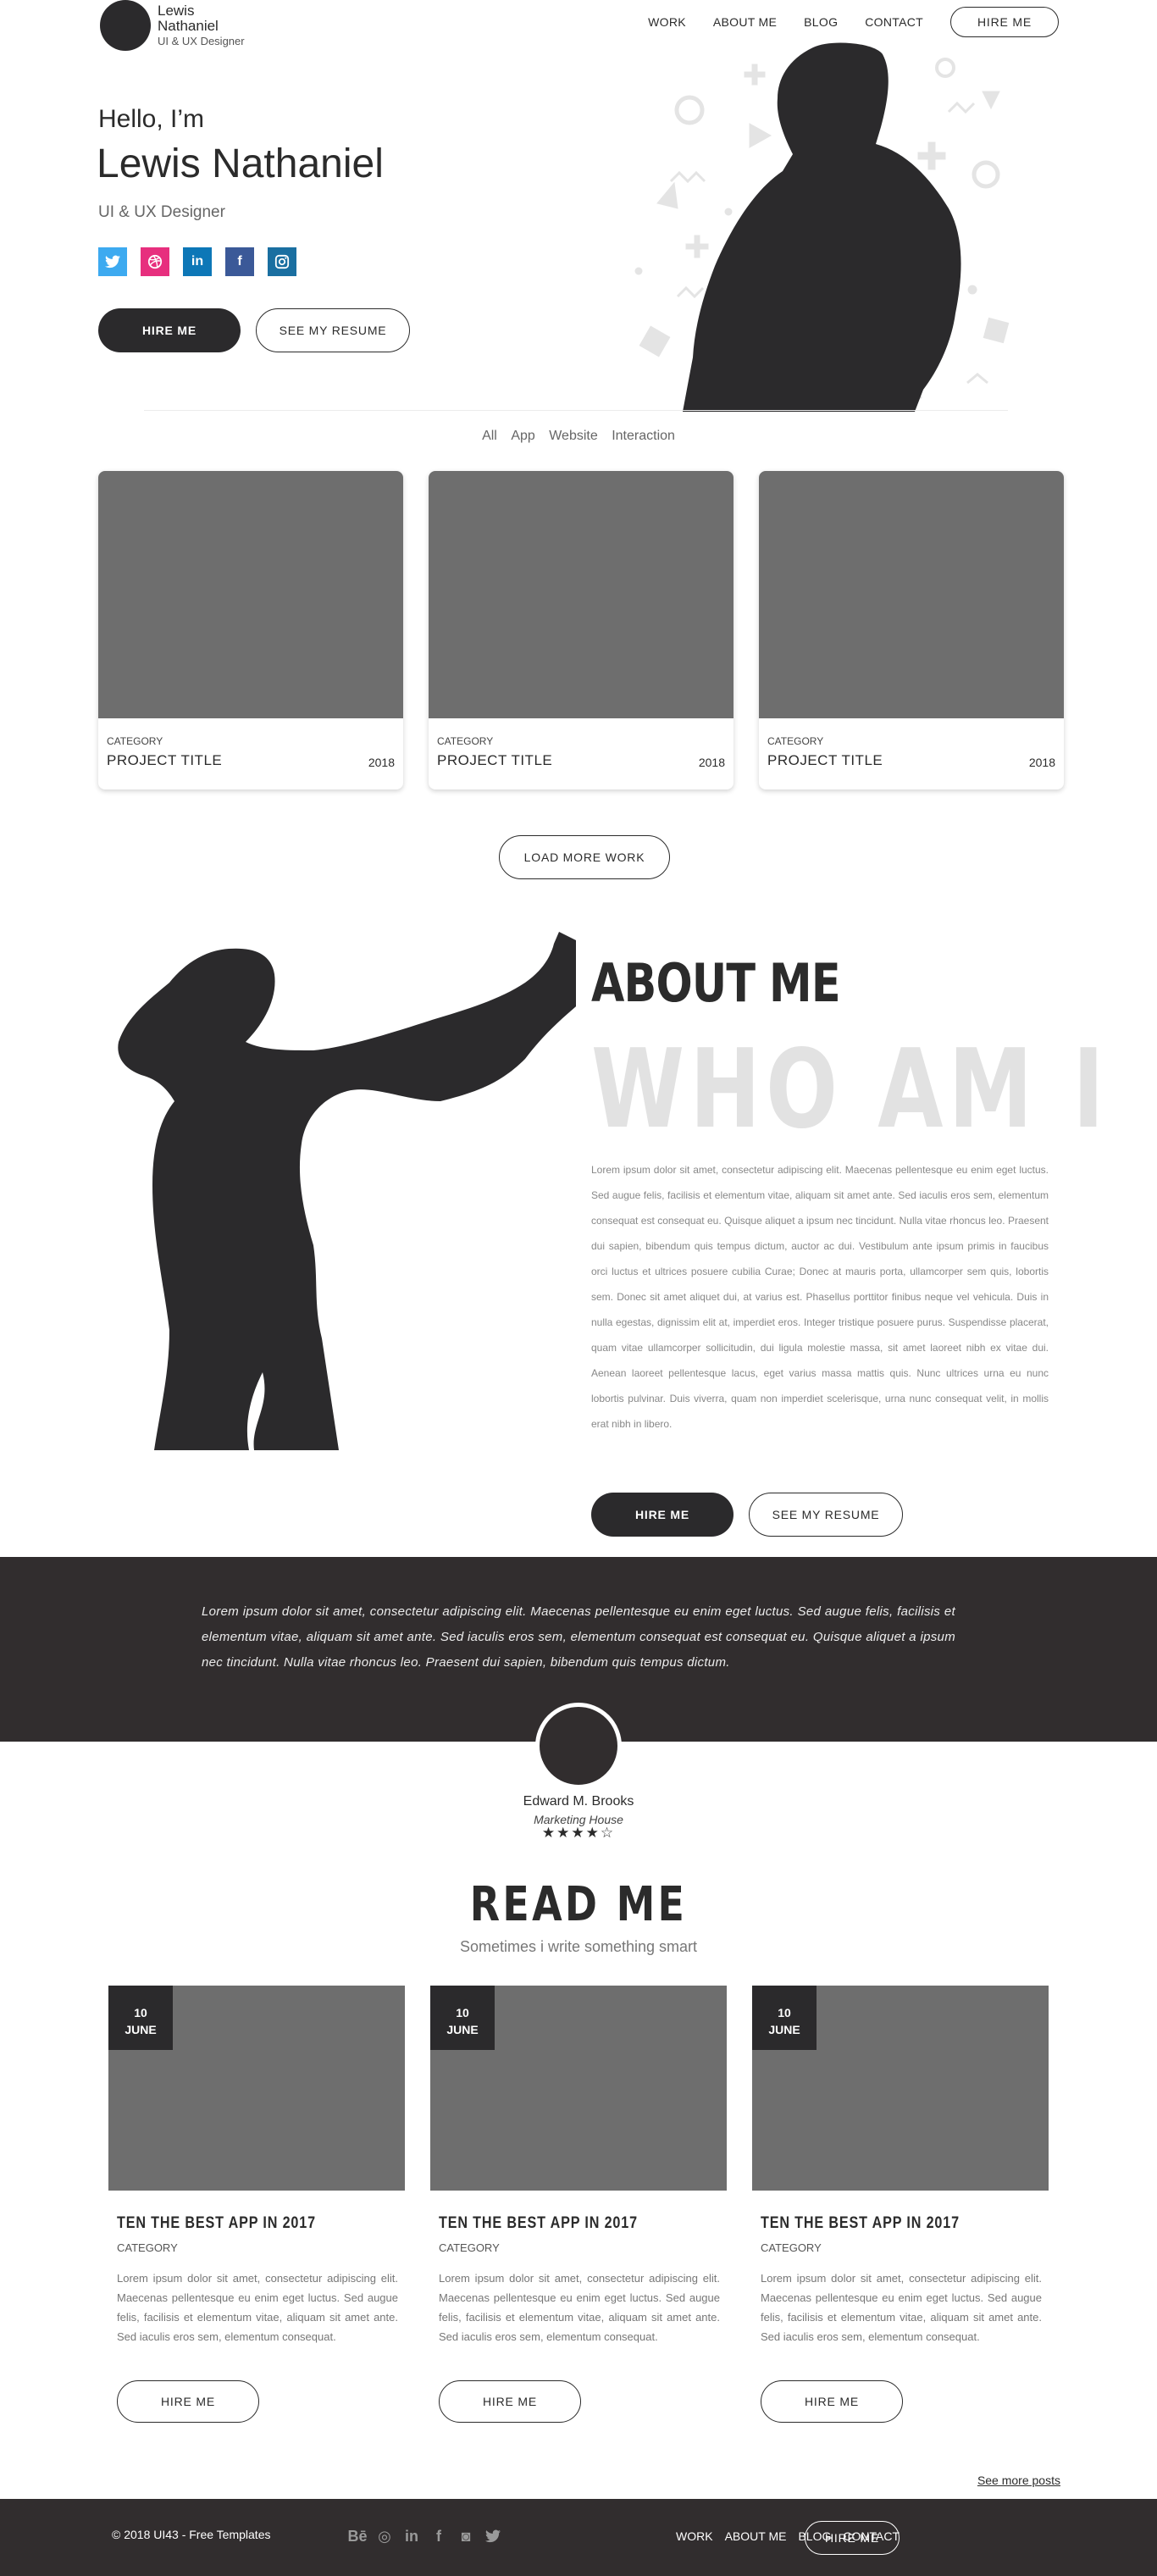 The image size is (1157, 2576). What do you see at coordinates (357, 2536) in the screenshot?
I see `behance-icon: Bē` at bounding box center [357, 2536].